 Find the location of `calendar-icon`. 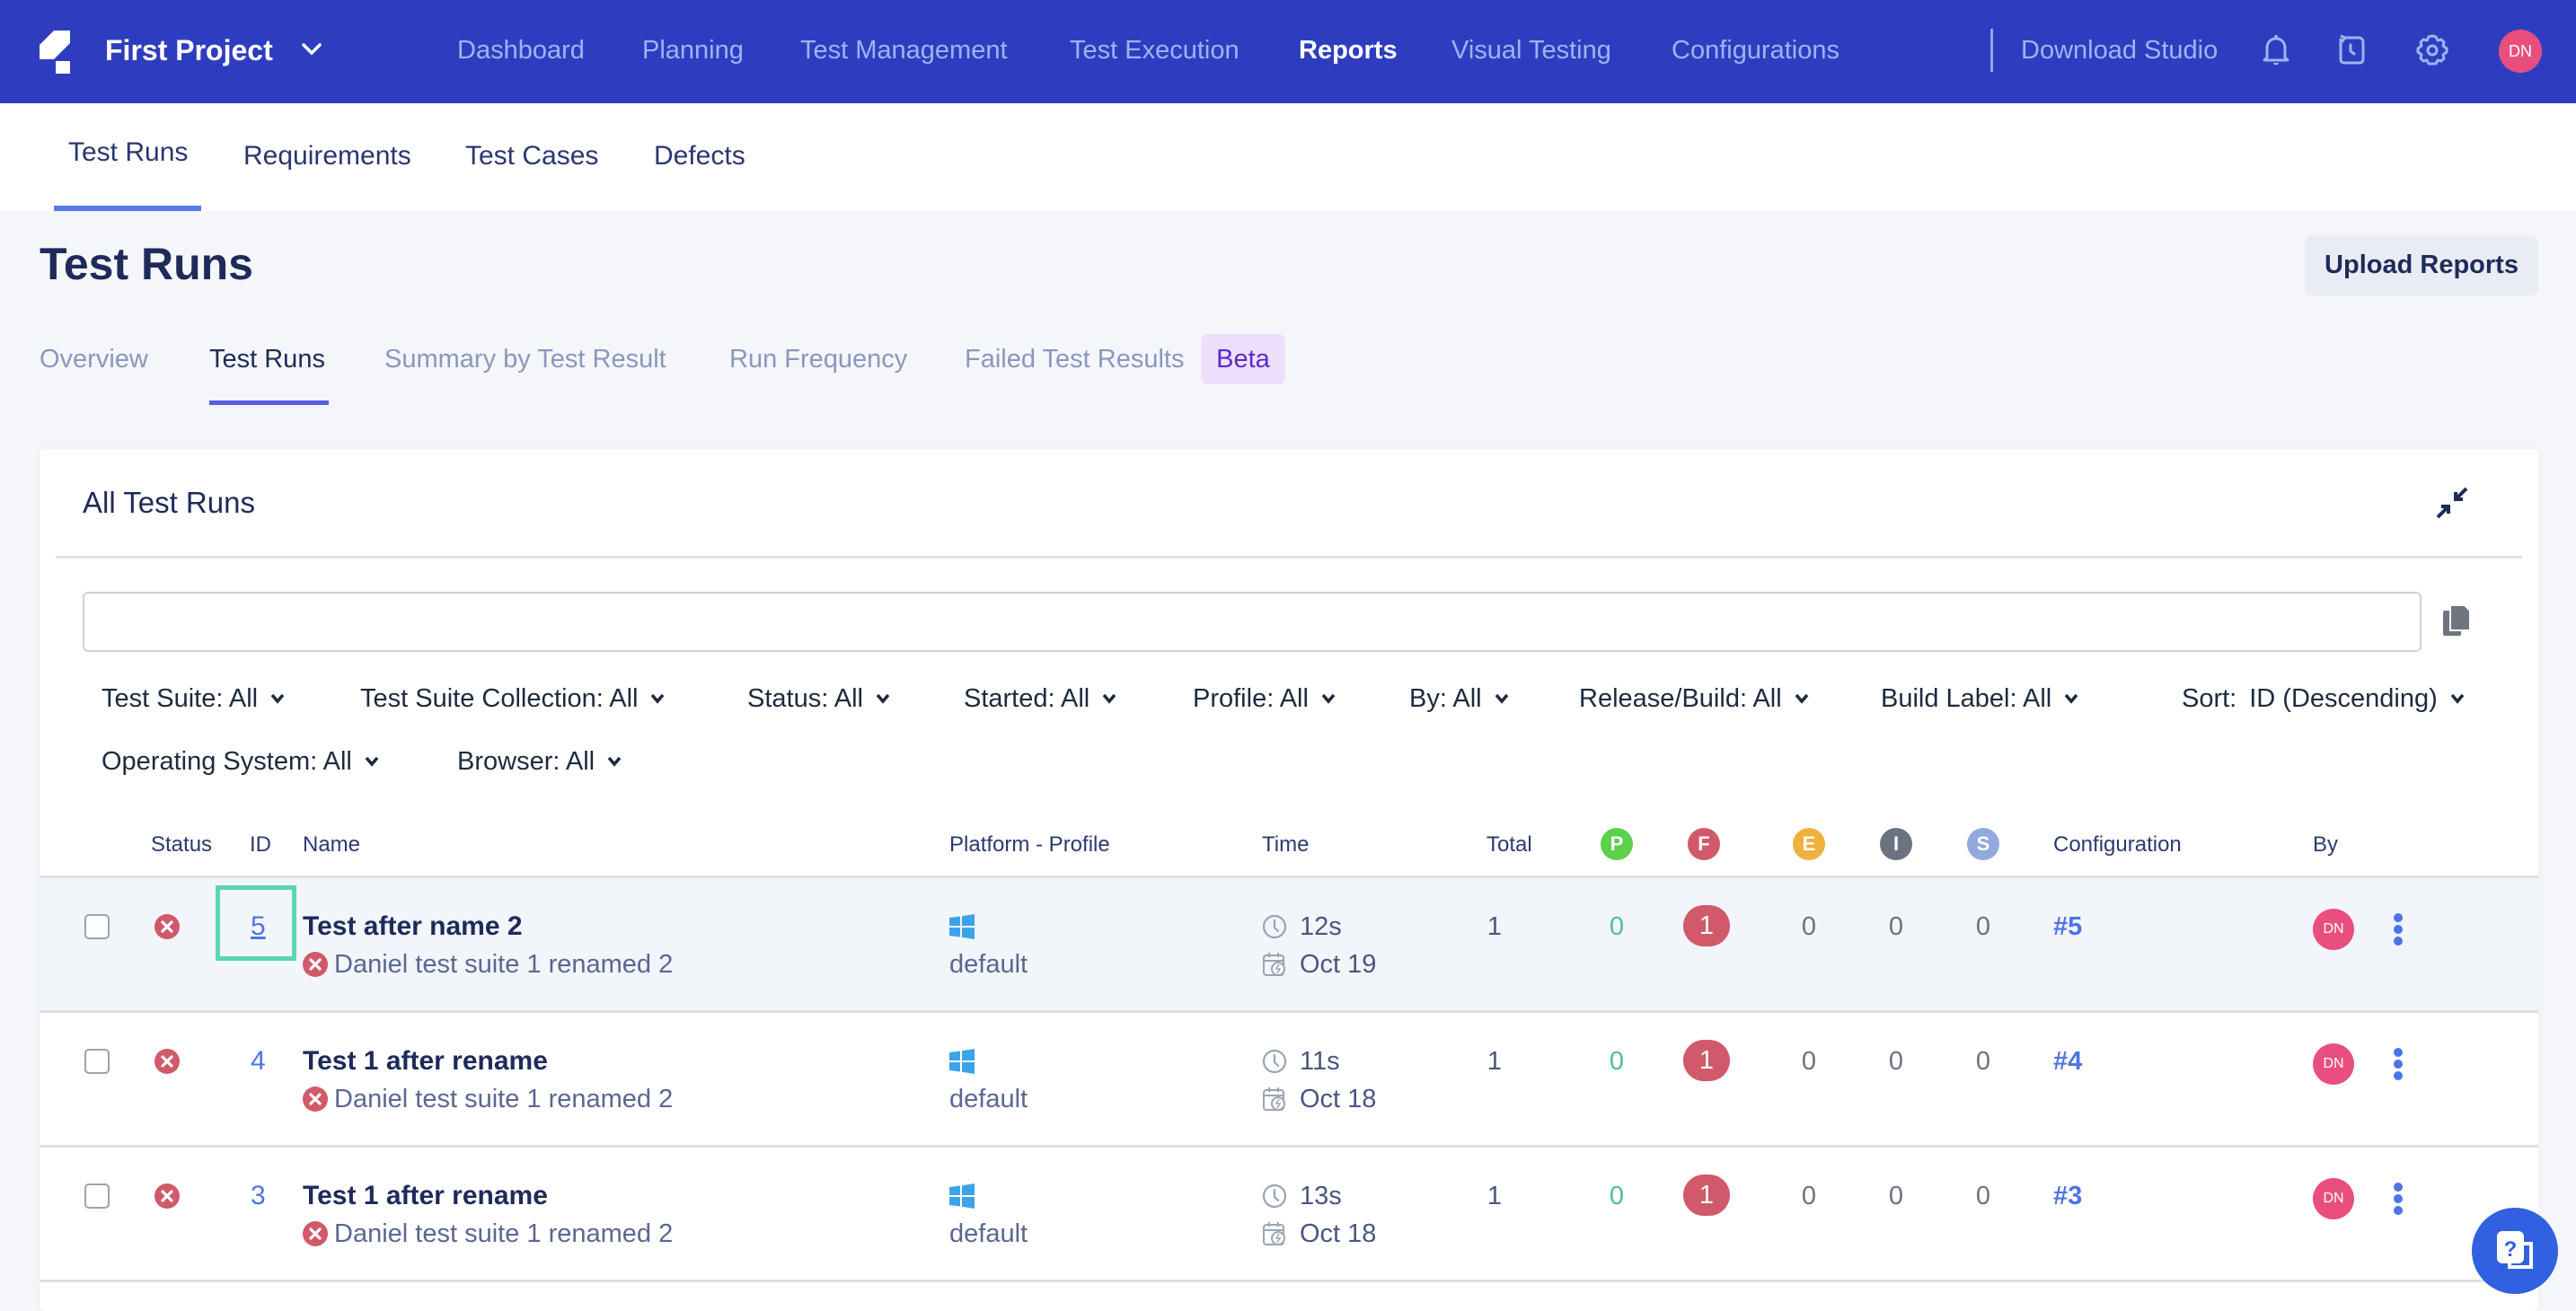

calendar-icon is located at coordinates (1274, 1099).